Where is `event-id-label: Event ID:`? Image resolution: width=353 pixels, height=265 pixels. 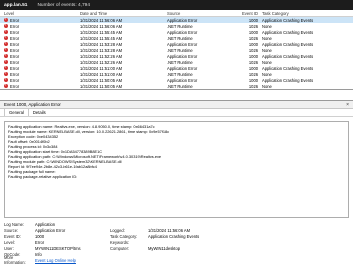 event-id-label: Event ID: is located at coordinates (12, 236).